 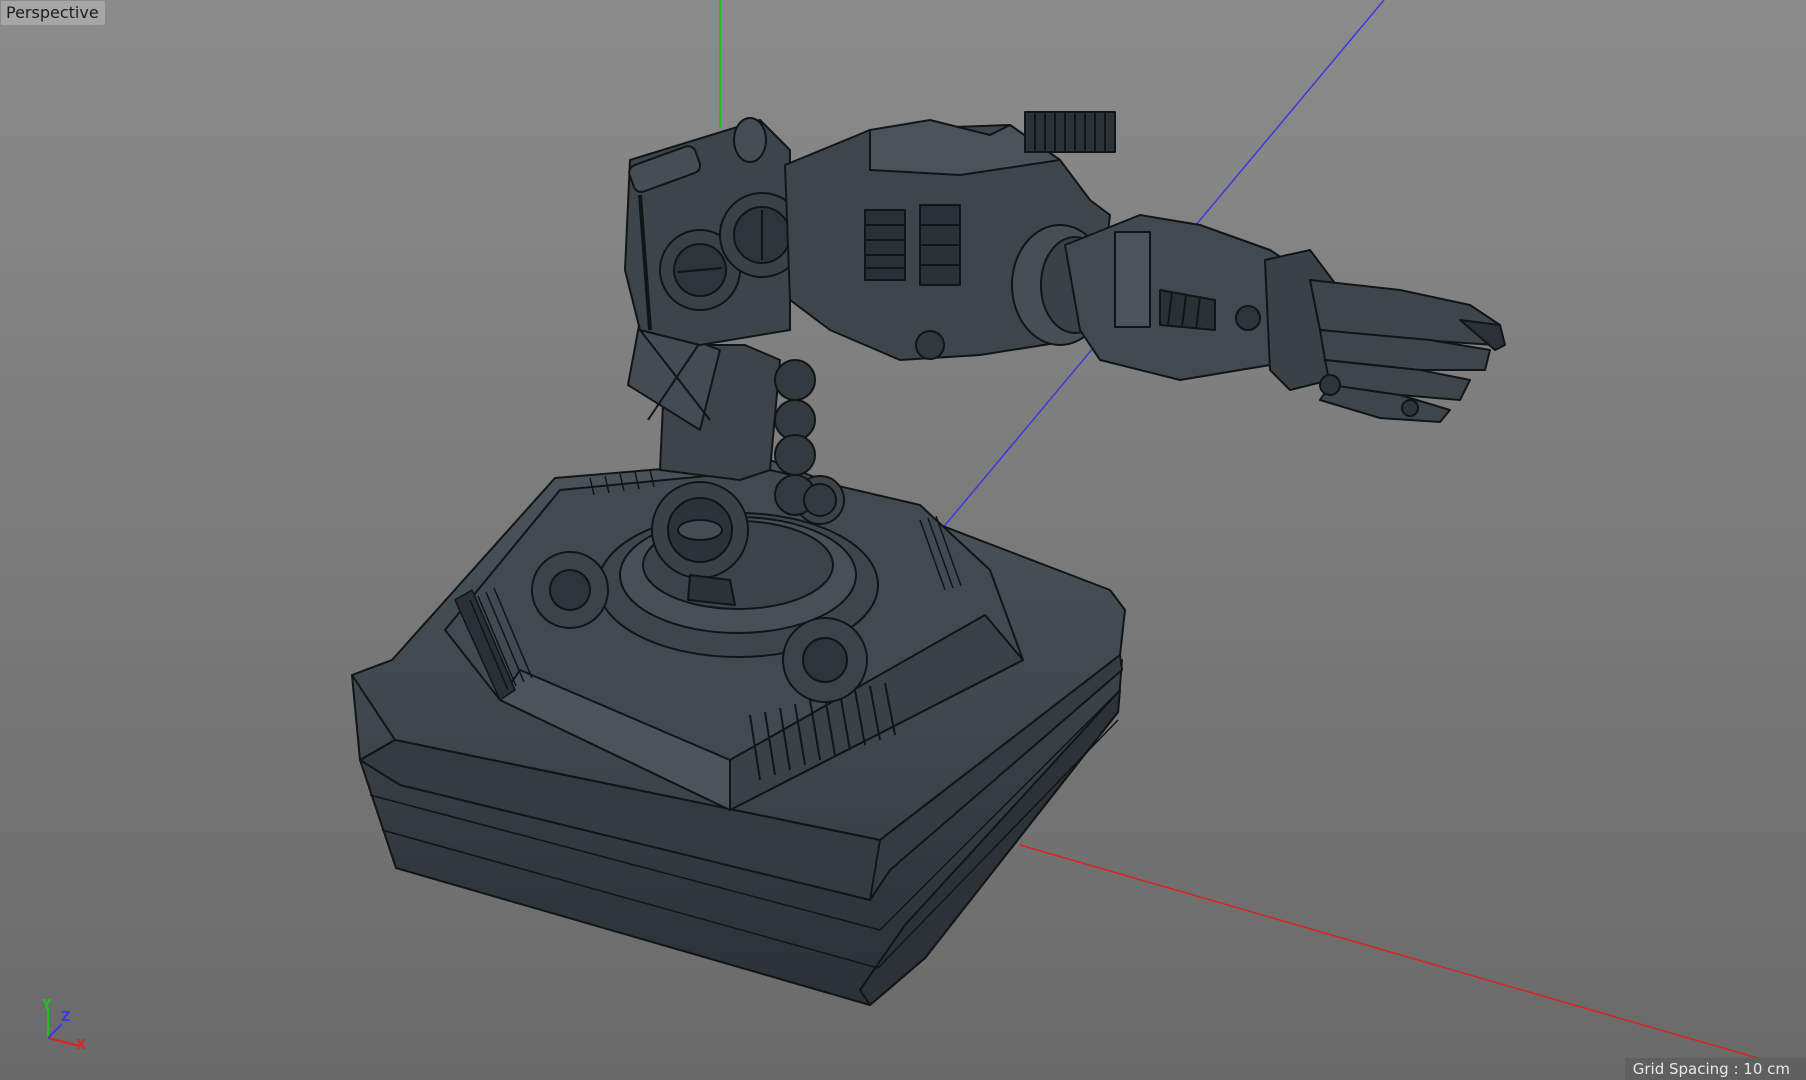 I want to click on gizmo-z-label: Z, so click(x=66, y=1017).